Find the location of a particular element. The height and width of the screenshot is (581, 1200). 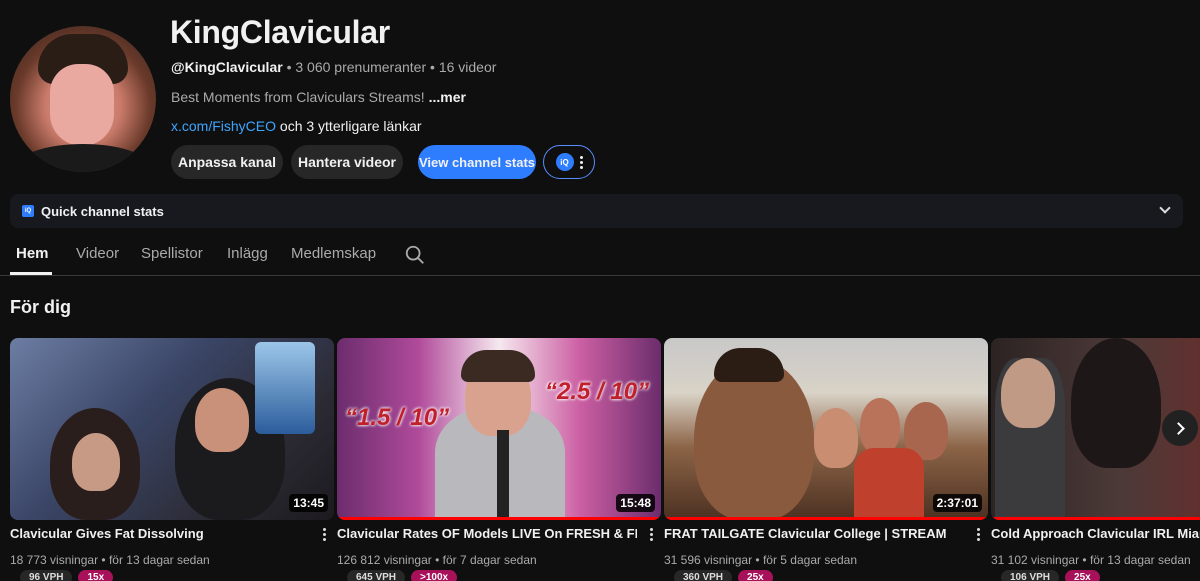

vph-row: 96 VPH 15x is located at coordinates (67, 575).